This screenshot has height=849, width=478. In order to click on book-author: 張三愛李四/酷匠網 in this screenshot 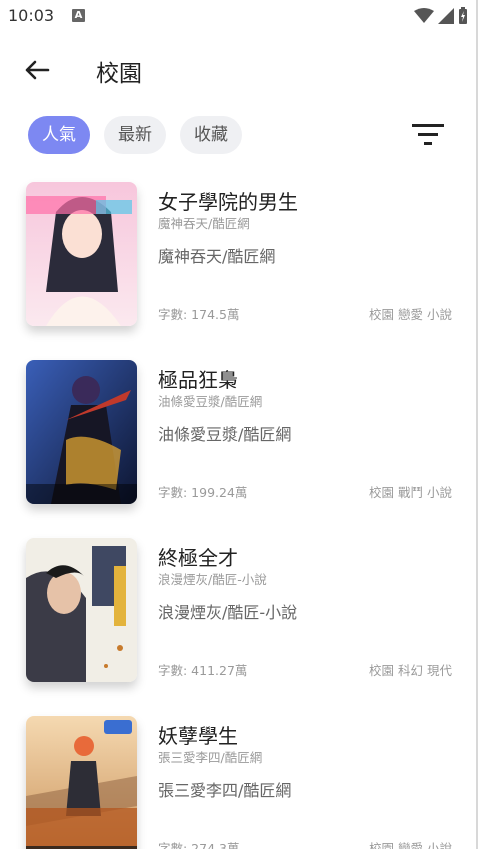, I will do `click(225, 790)`.